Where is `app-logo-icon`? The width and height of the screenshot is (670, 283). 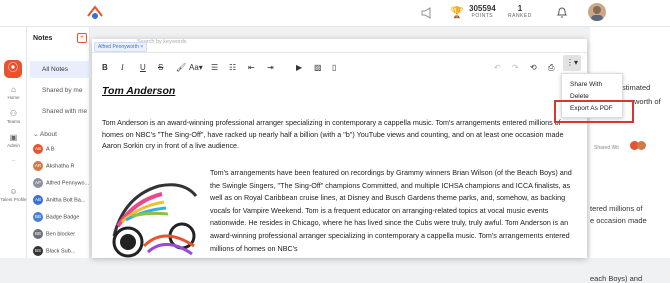
app-logo-icon is located at coordinates (95, 13).